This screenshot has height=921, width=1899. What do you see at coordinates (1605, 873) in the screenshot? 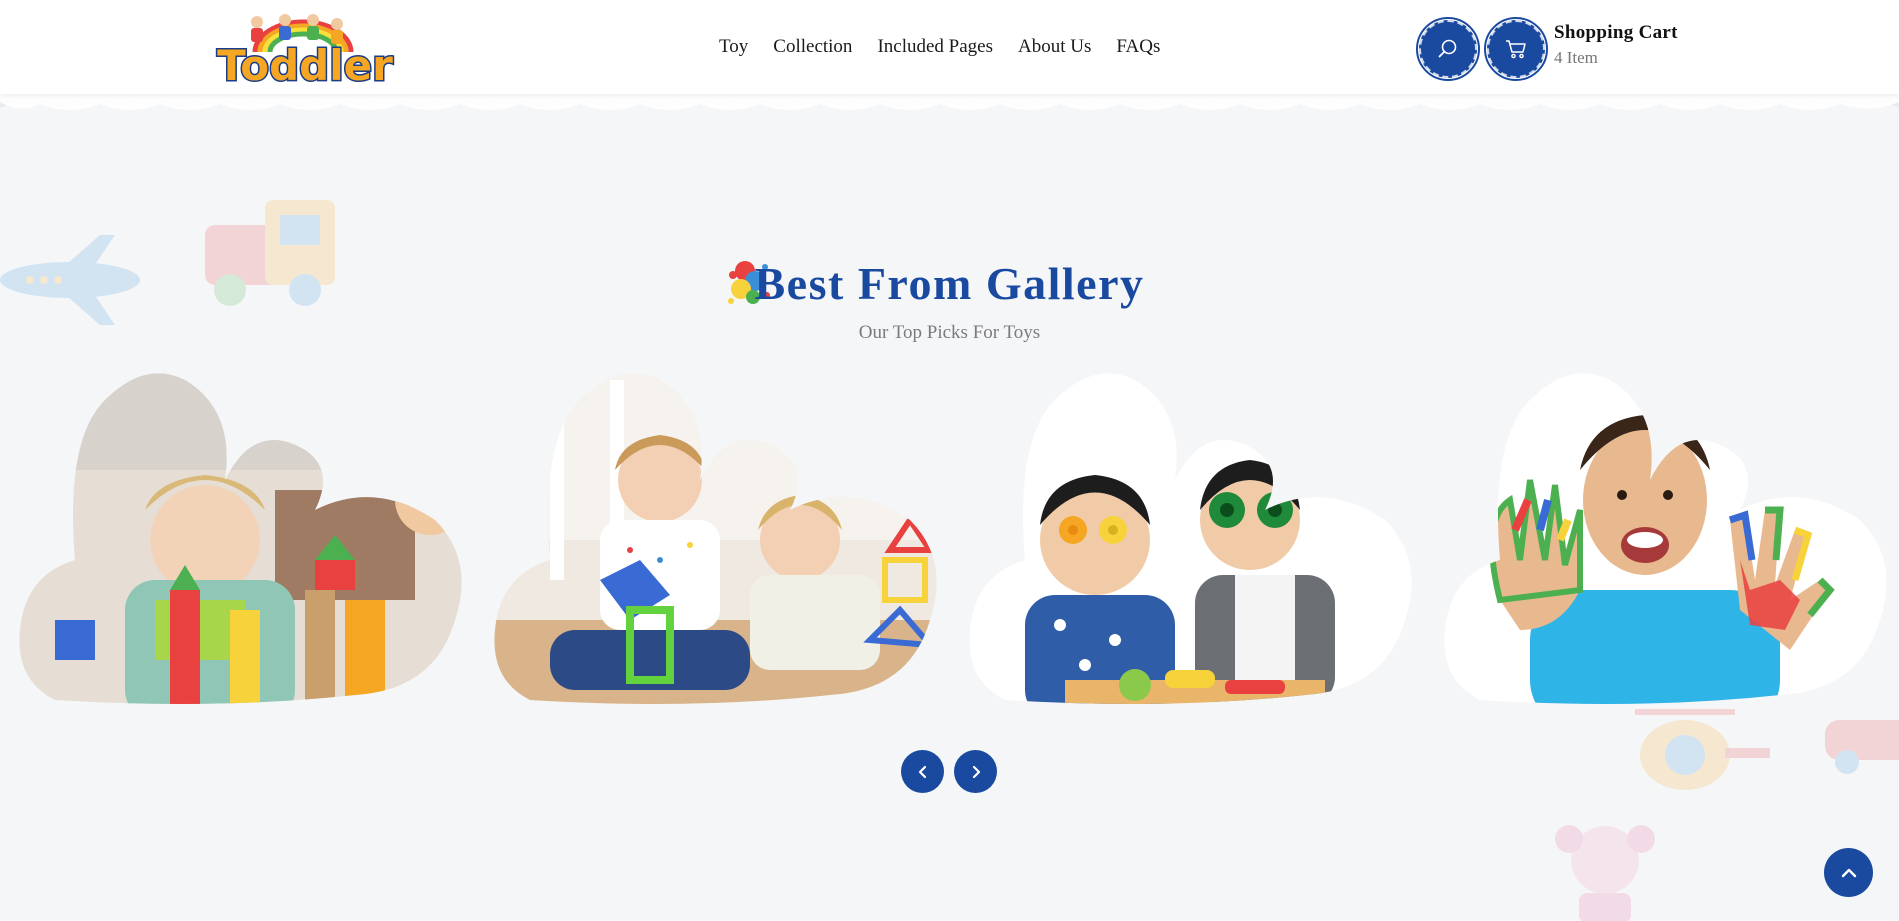
I see `doll-decoration` at bounding box center [1605, 873].